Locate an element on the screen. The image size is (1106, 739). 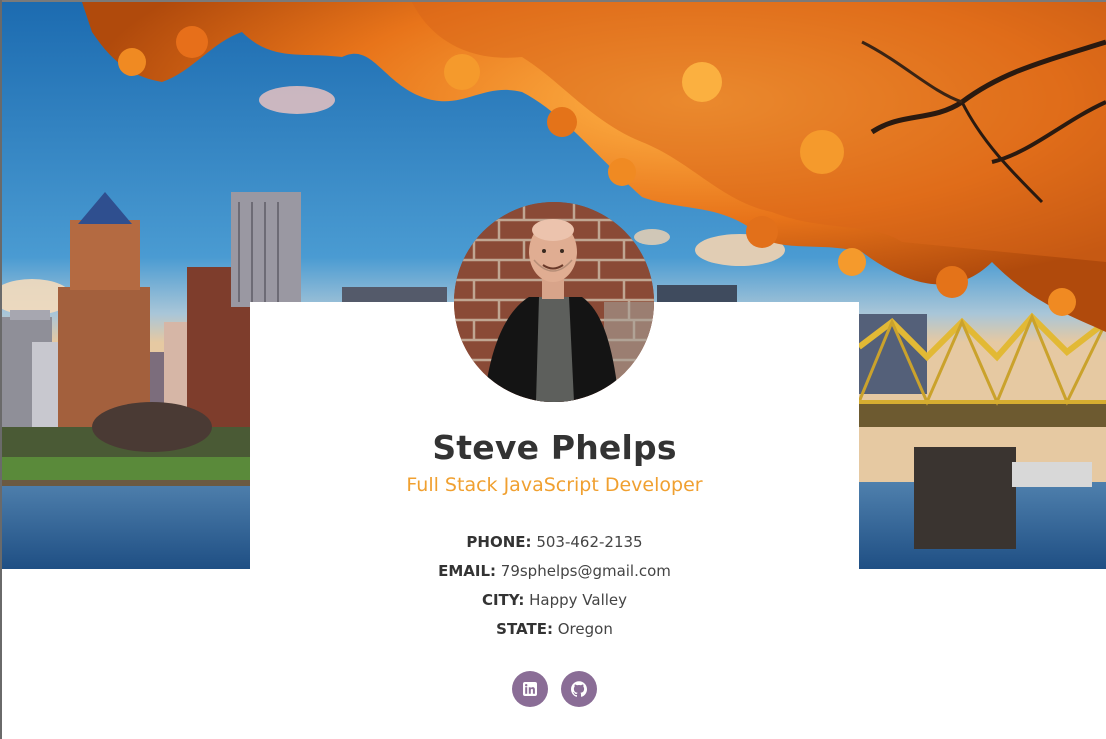
state-value: Oregon is located at coordinates (585, 629).